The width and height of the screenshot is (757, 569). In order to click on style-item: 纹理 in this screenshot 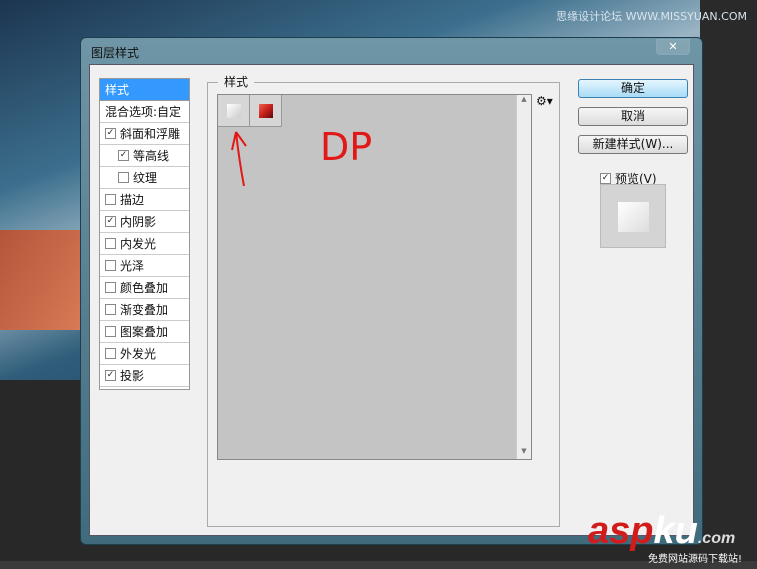, I will do `click(144, 178)`.